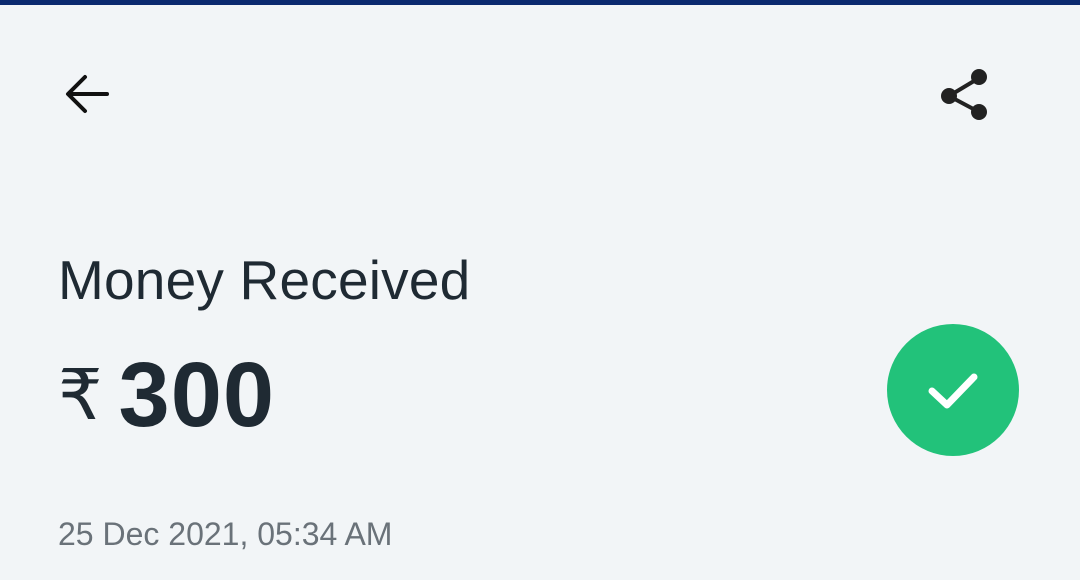 The image size is (1080, 580). Describe the element at coordinates (80, 395) in the screenshot. I see `currency-symbol: ₹` at that location.